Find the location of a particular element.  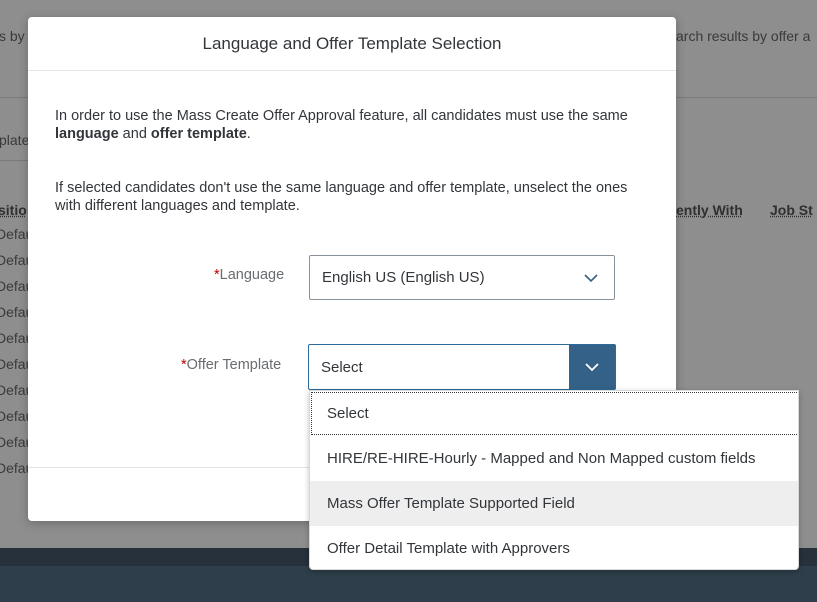

language-select: English US (English US) is located at coordinates (462, 277).